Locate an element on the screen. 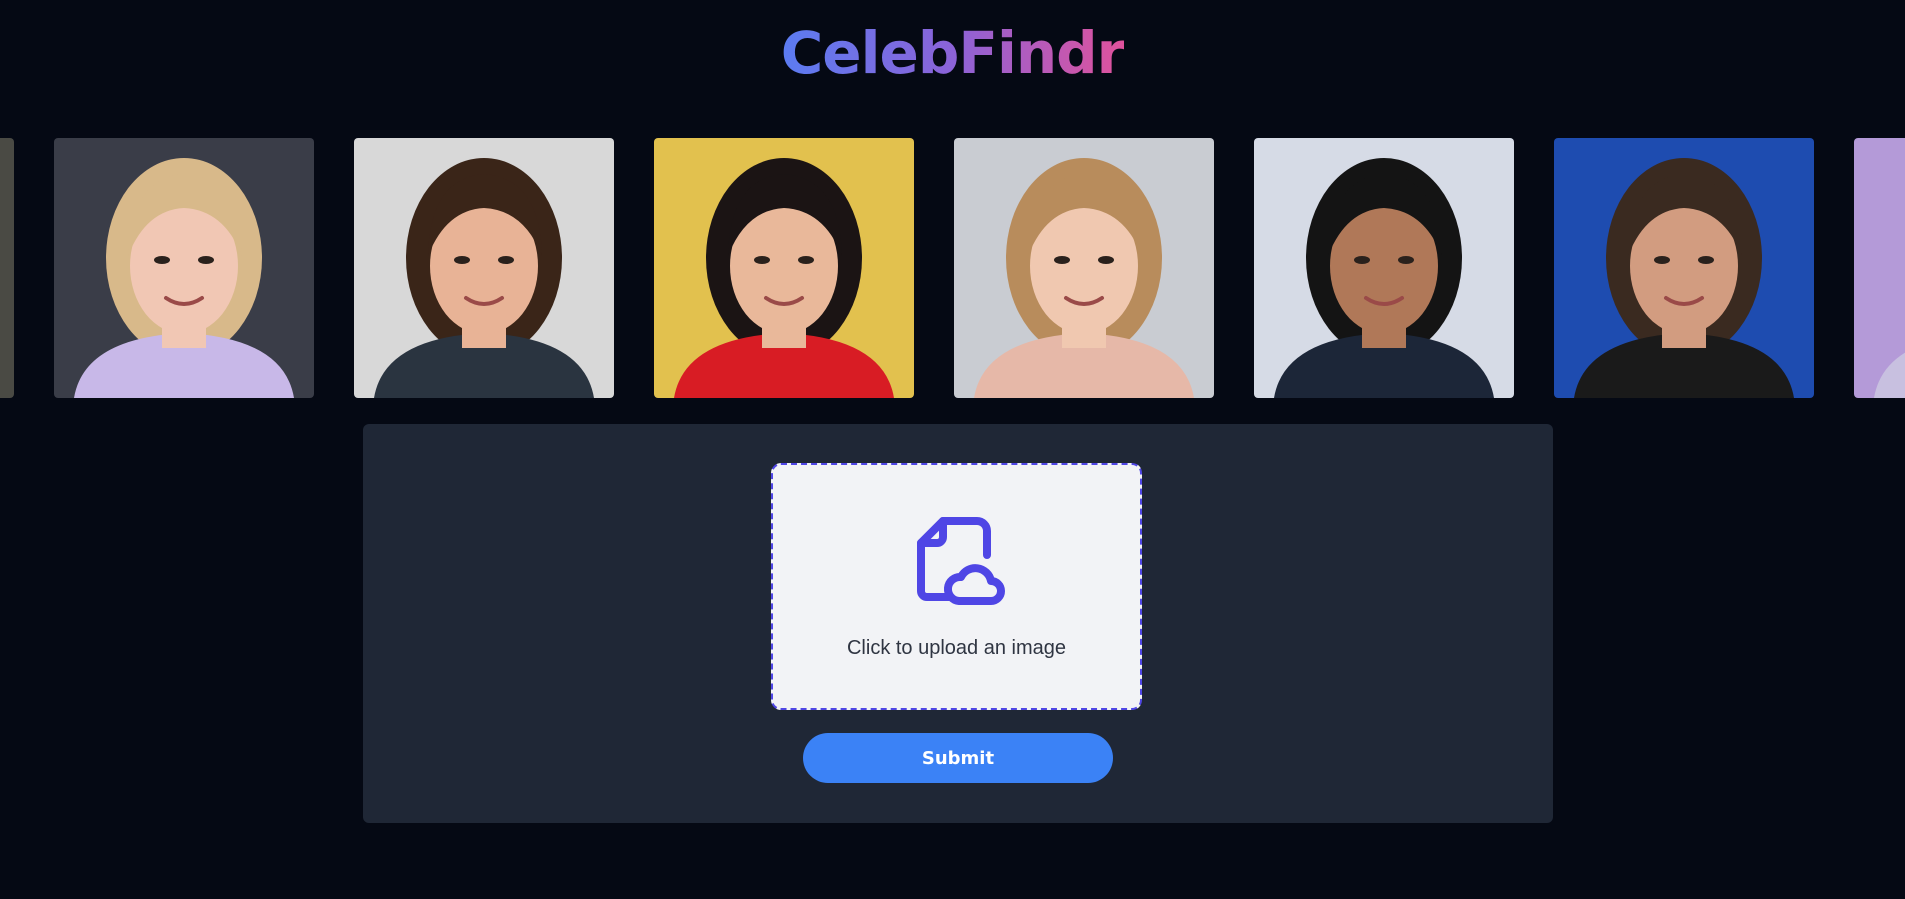  file-upload-cloud-icon is located at coordinates (961, 561).